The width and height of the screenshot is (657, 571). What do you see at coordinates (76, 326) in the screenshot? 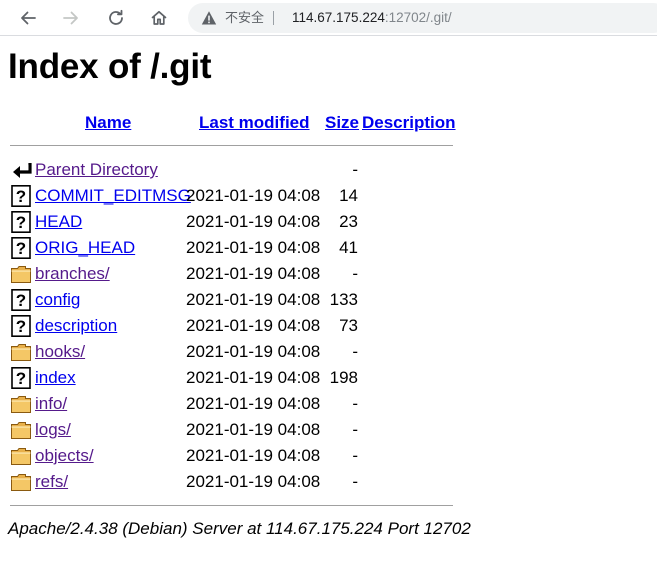
I see `entry-link: description` at bounding box center [76, 326].